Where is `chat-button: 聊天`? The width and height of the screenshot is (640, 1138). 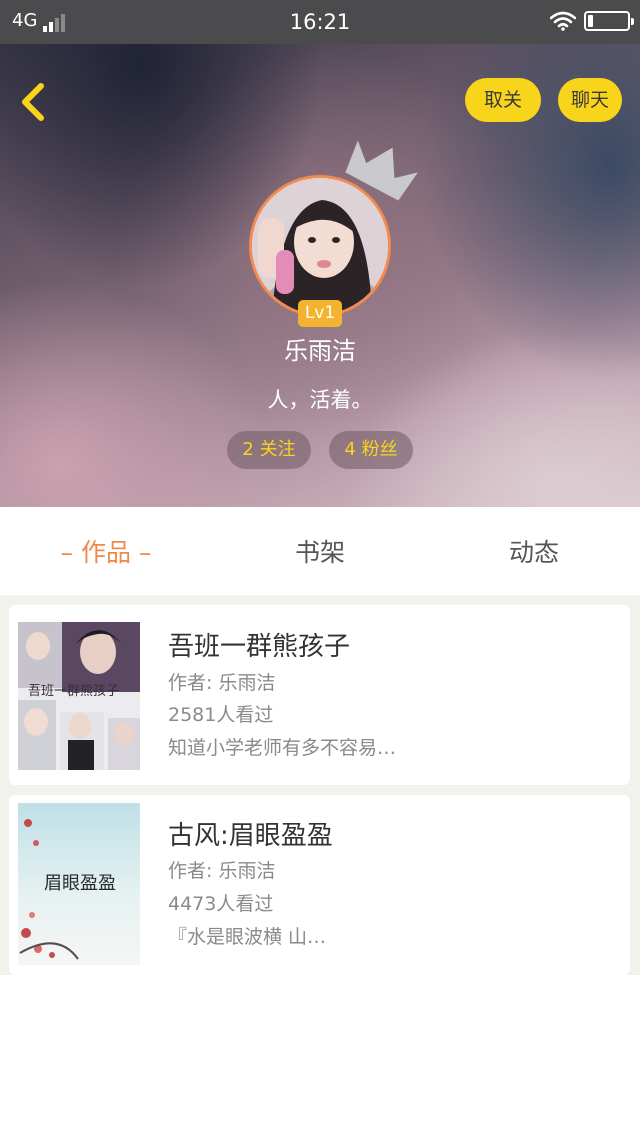 chat-button: 聊天 is located at coordinates (590, 100).